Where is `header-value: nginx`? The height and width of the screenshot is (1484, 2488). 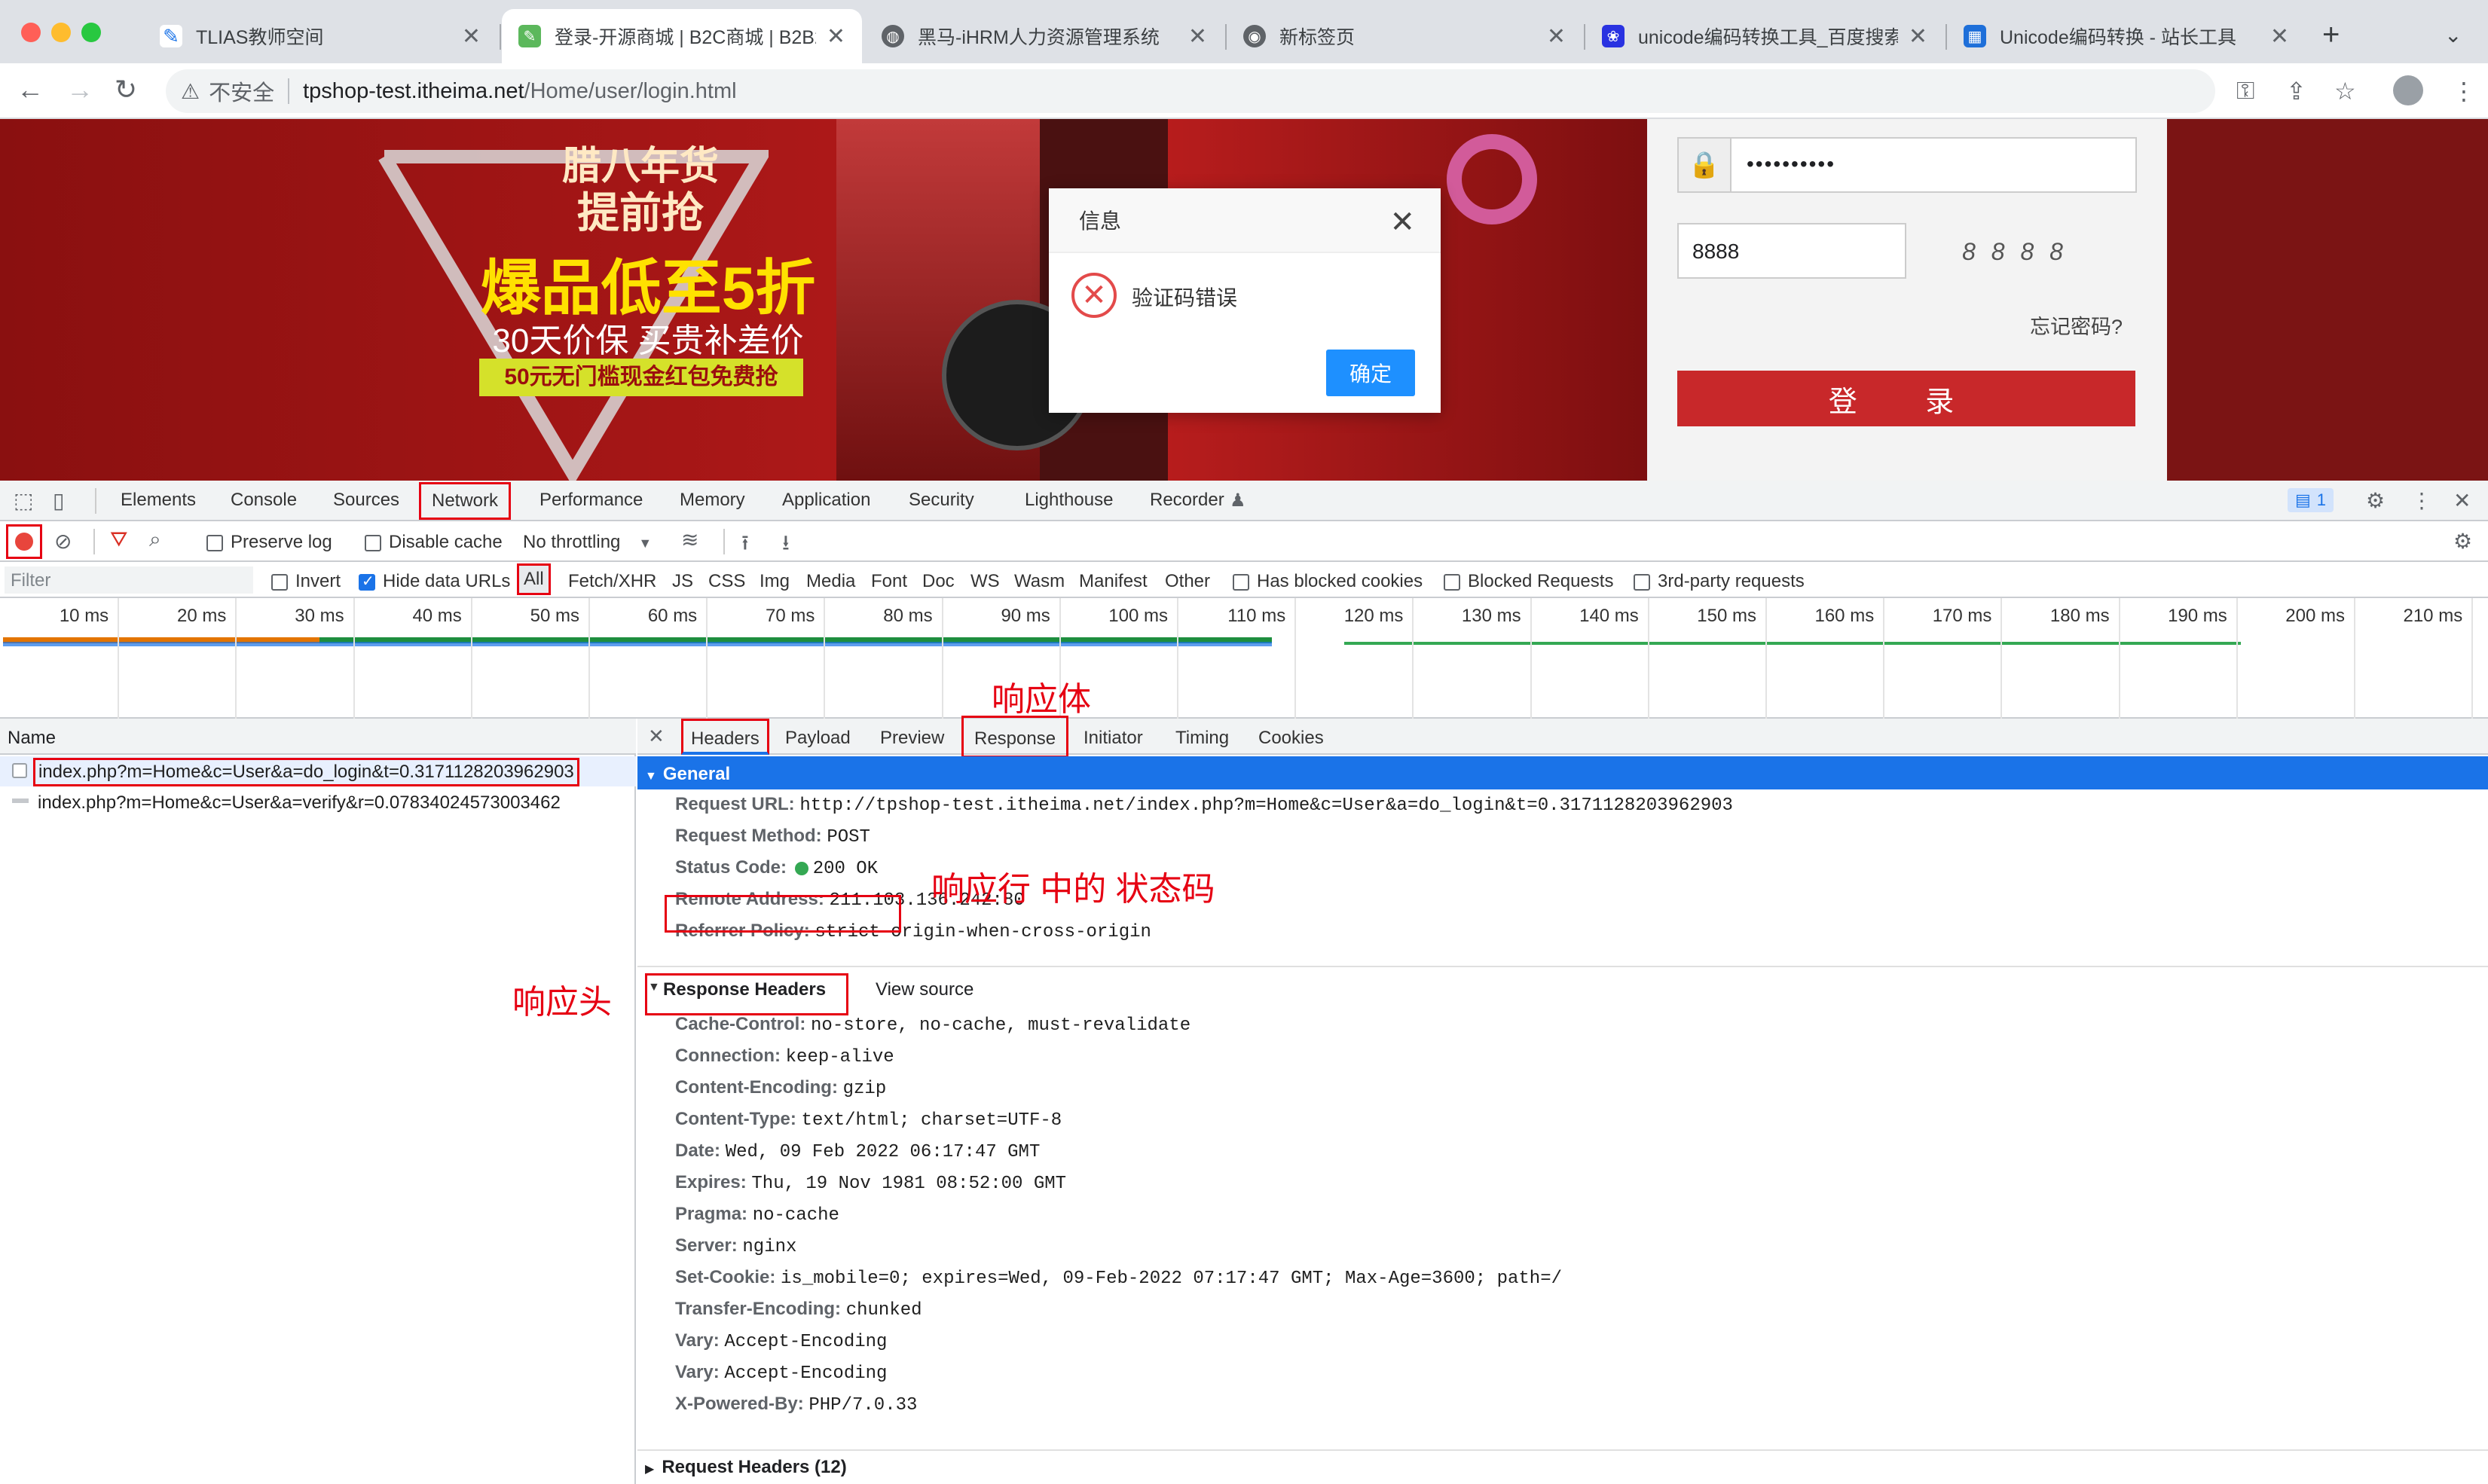
header-value: nginx is located at coordinates (769, 1247).